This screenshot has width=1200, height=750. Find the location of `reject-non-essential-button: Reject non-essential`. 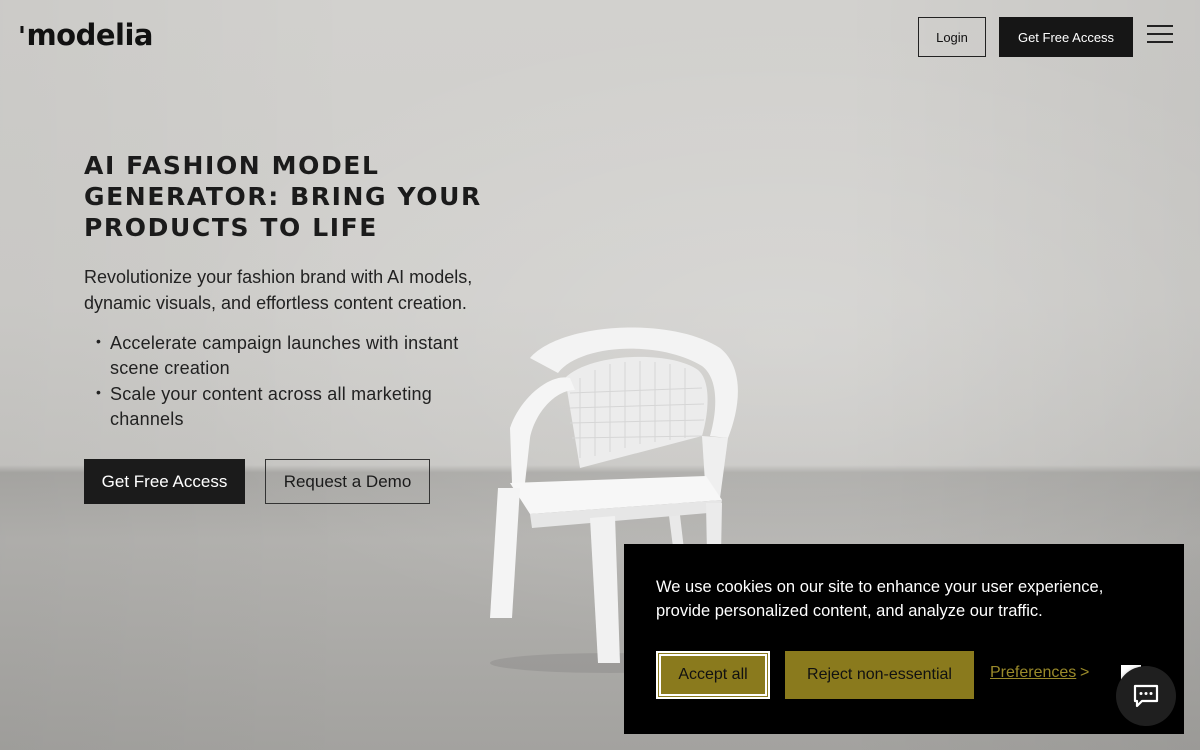

reject-non-essential-button: Reject non-essential is located at coordinates (879, 675).